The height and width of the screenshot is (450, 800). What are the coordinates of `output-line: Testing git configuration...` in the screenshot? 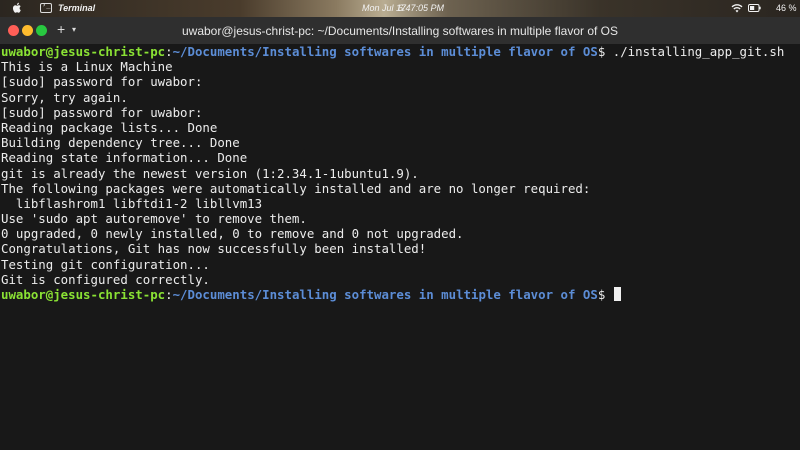 It's located at (105, 264).